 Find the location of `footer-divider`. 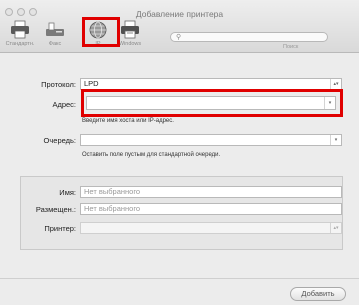

footer-divider is located at coordinates (179, 278).